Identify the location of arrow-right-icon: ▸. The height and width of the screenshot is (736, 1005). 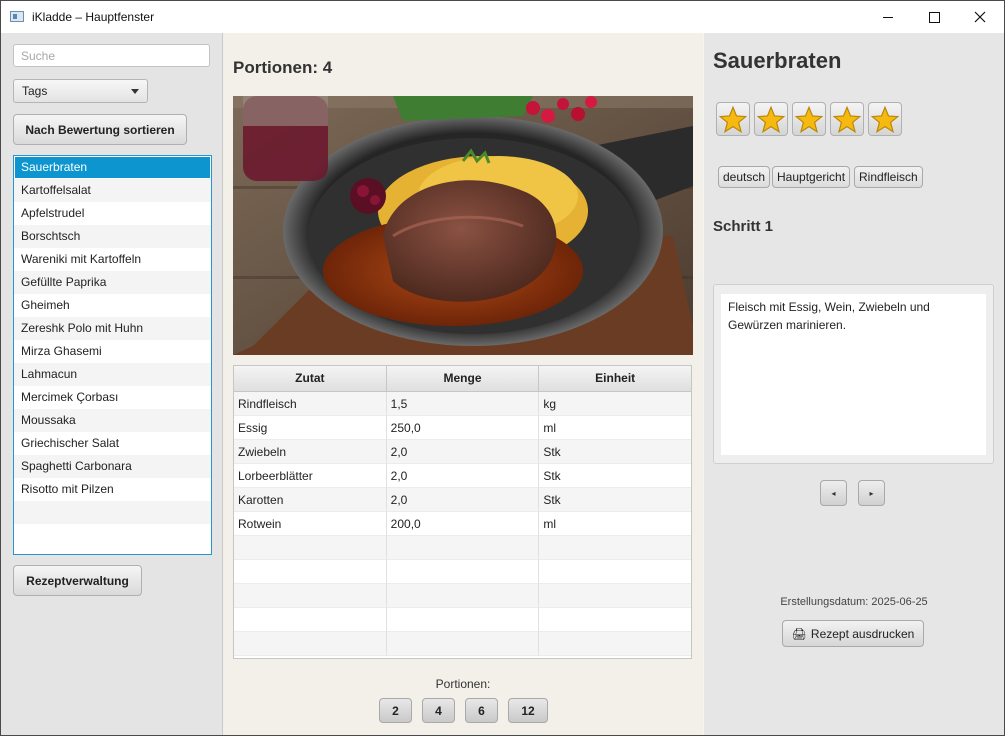
(871, 493).